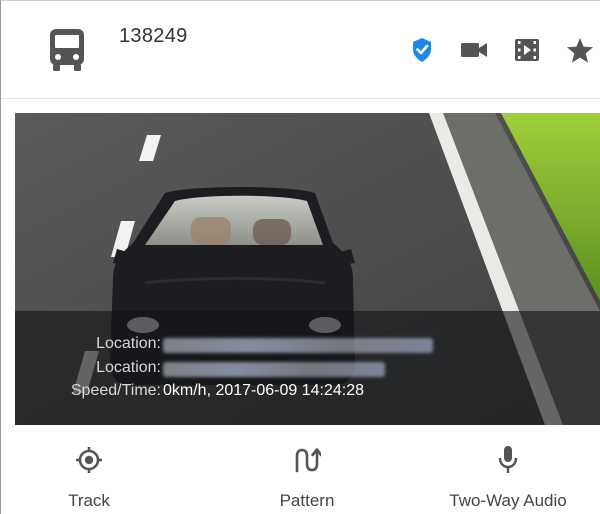  I want to click on pattern-arrows-icon, so click(307, 460).